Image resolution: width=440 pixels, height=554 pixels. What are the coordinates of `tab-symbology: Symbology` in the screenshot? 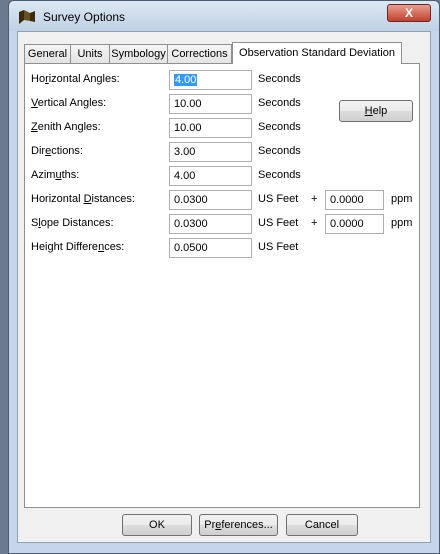 It's located at (138, 53).